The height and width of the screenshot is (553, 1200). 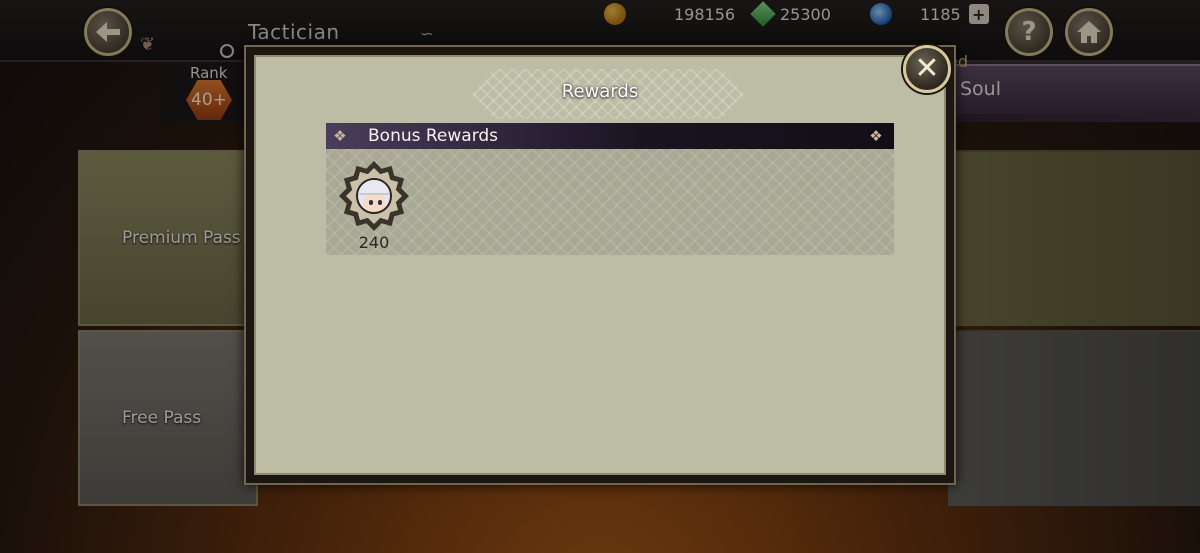 What do you see at coordinates (610, 136) in the screenshot?
I see `bonus-rewards-header: ❖ Bonus Rewards ❖` at bounding box center [610, 136].